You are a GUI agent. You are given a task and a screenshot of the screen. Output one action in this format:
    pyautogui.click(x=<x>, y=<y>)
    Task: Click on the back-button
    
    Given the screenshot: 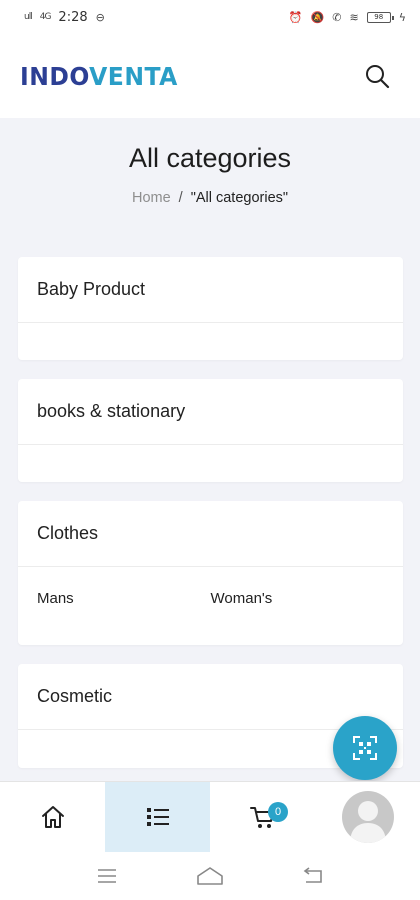 What is the action you would take?
    pyautogui.click(x=313, y=876)
    